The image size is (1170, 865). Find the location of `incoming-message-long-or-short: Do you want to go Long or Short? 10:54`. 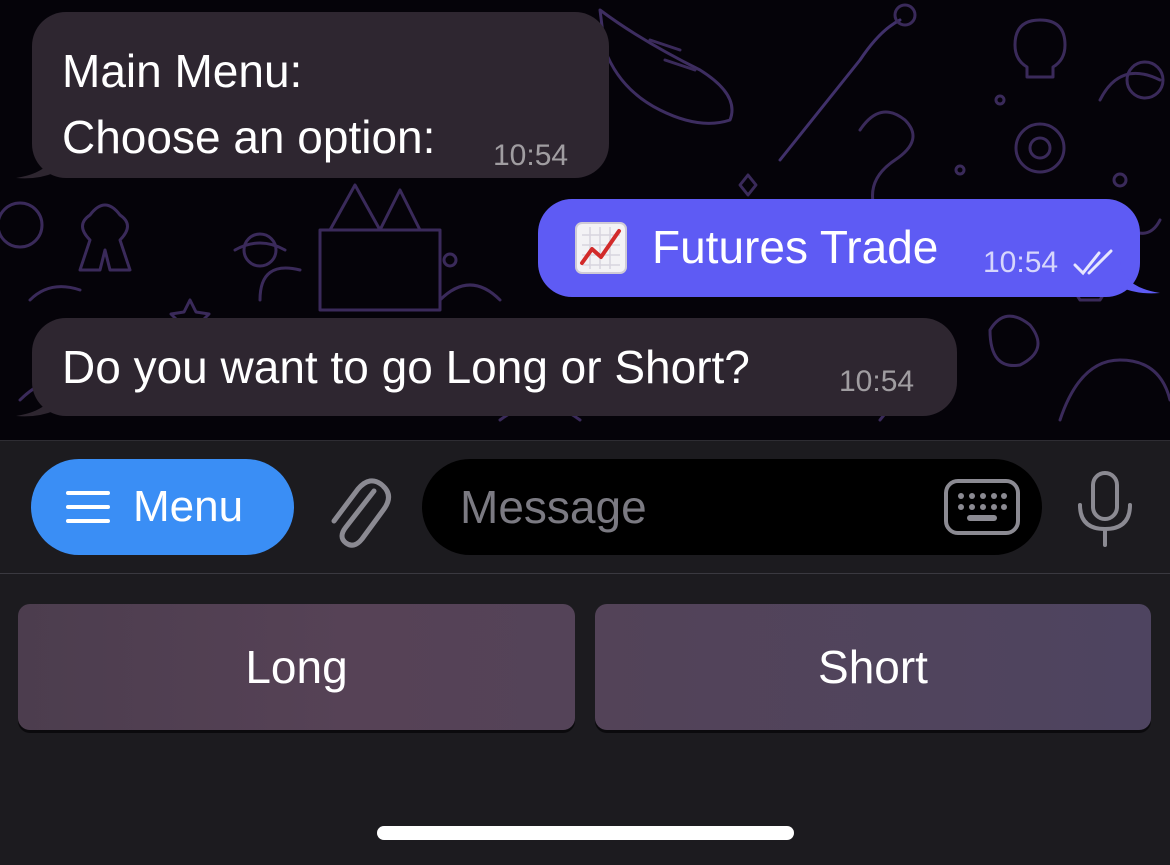

incoming-message-long-or-short: Do you want to go Long or Short? 10:54 is located at coordinates (486, 367).